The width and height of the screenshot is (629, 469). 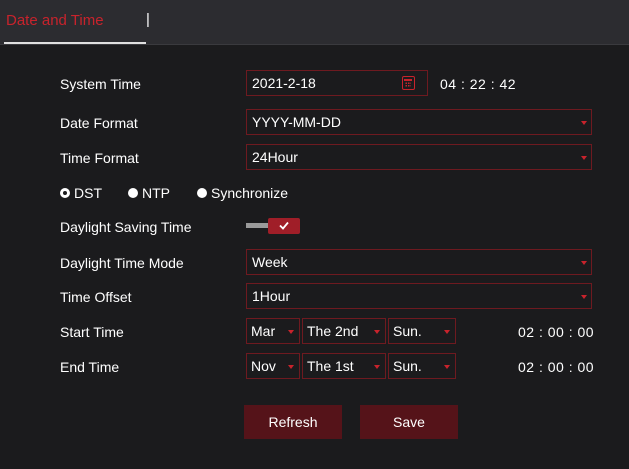 I want to click on end-day-select: Sun., so click(x=422, y=366).